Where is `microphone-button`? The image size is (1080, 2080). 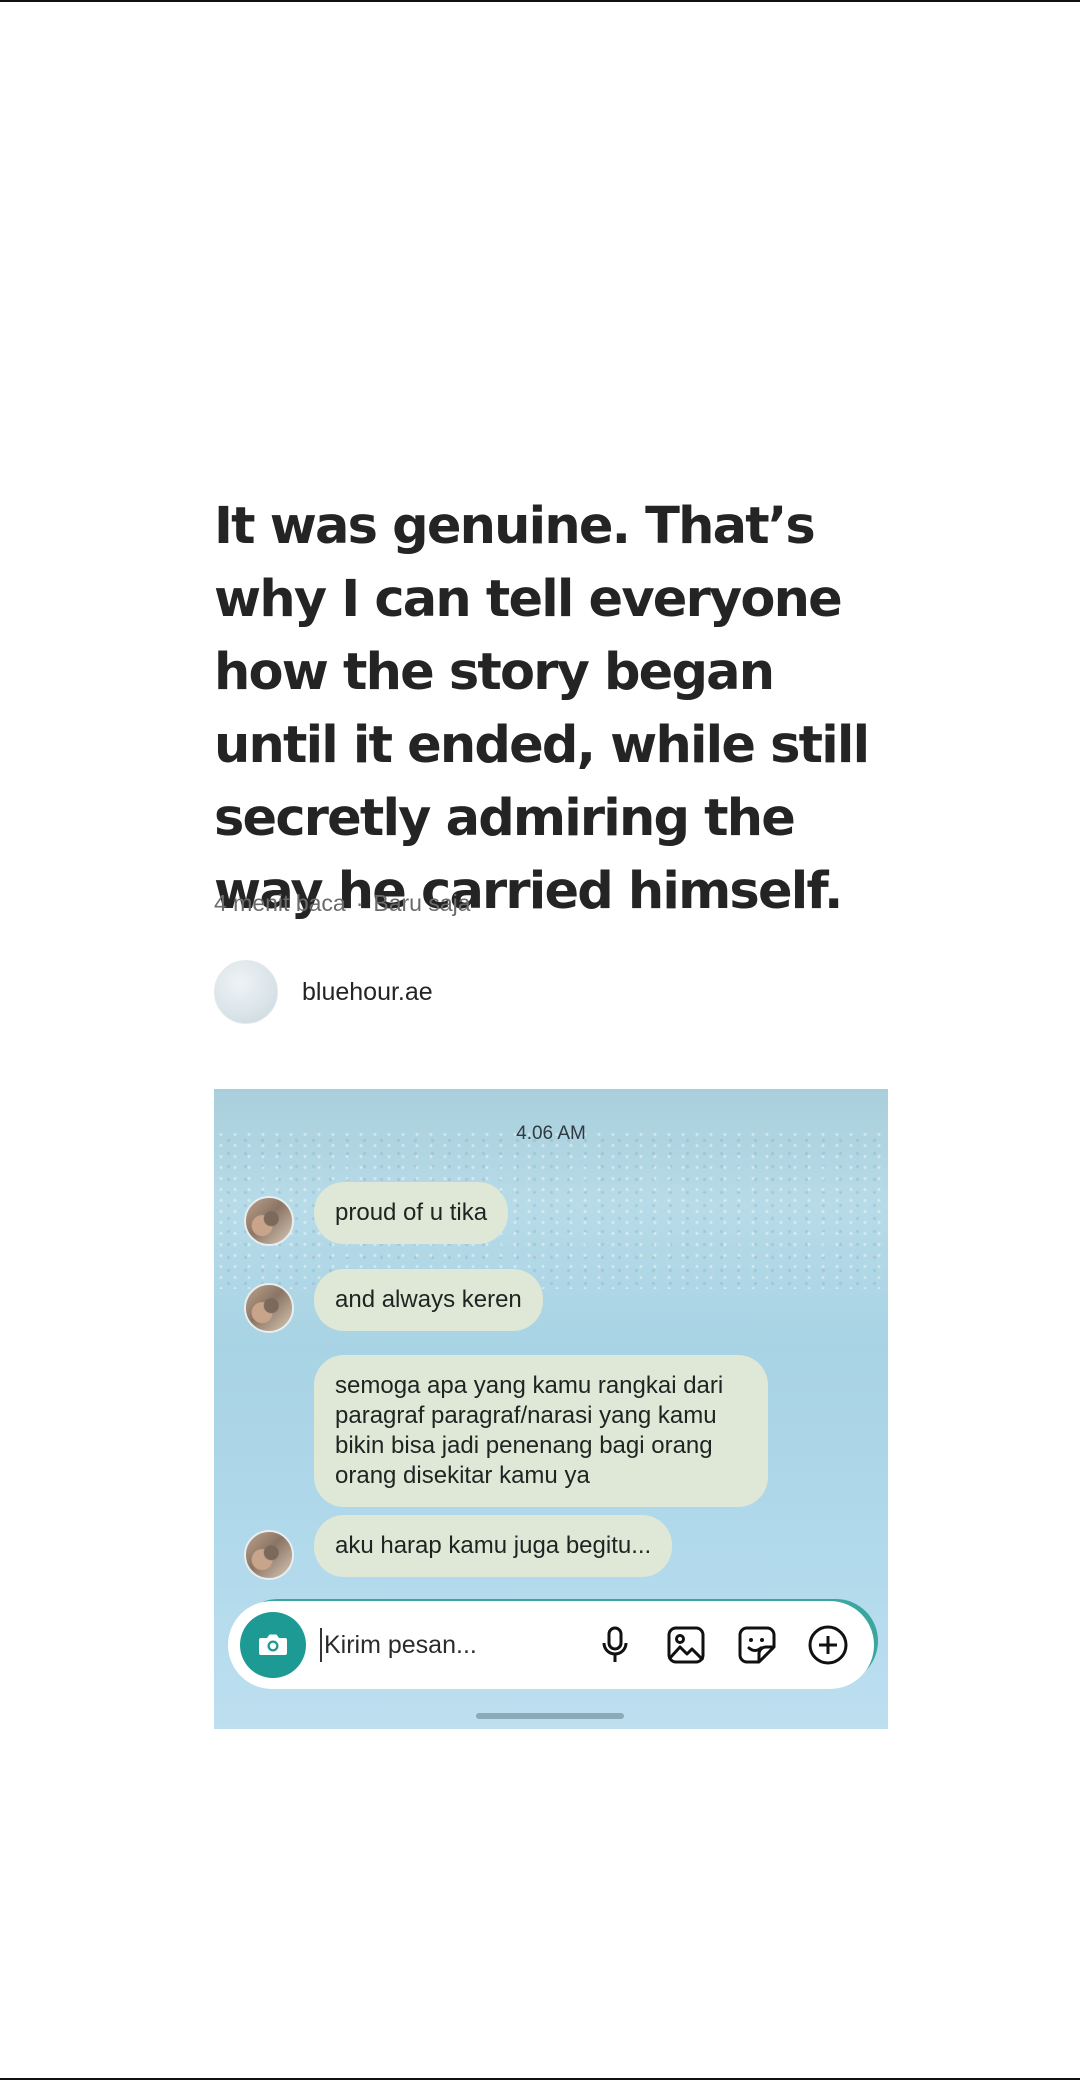 microphone-button is located at coordinates (615, 1645).